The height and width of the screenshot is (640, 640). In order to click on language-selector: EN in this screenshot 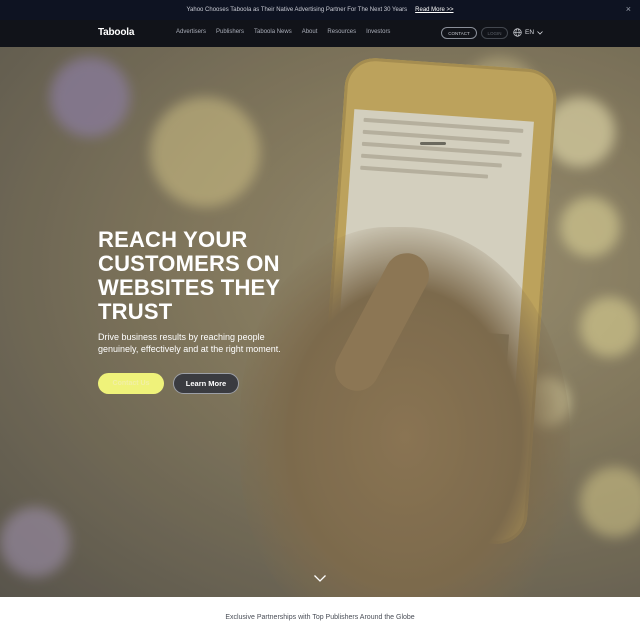, I will do `click(528, 32)`.